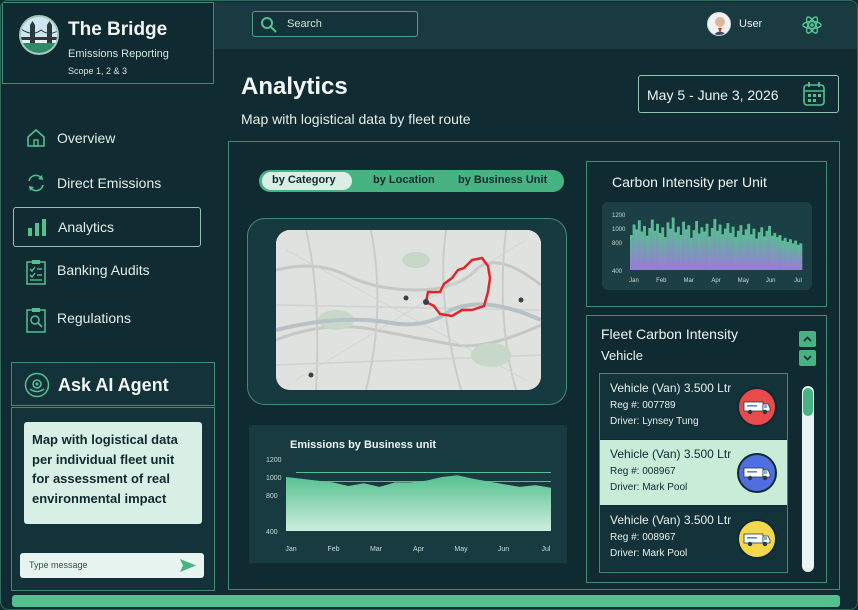  Describe the element at coordinates (109, 183) in the screenshot. I see `sidebar-item-label: Direct Emissions` at that location.